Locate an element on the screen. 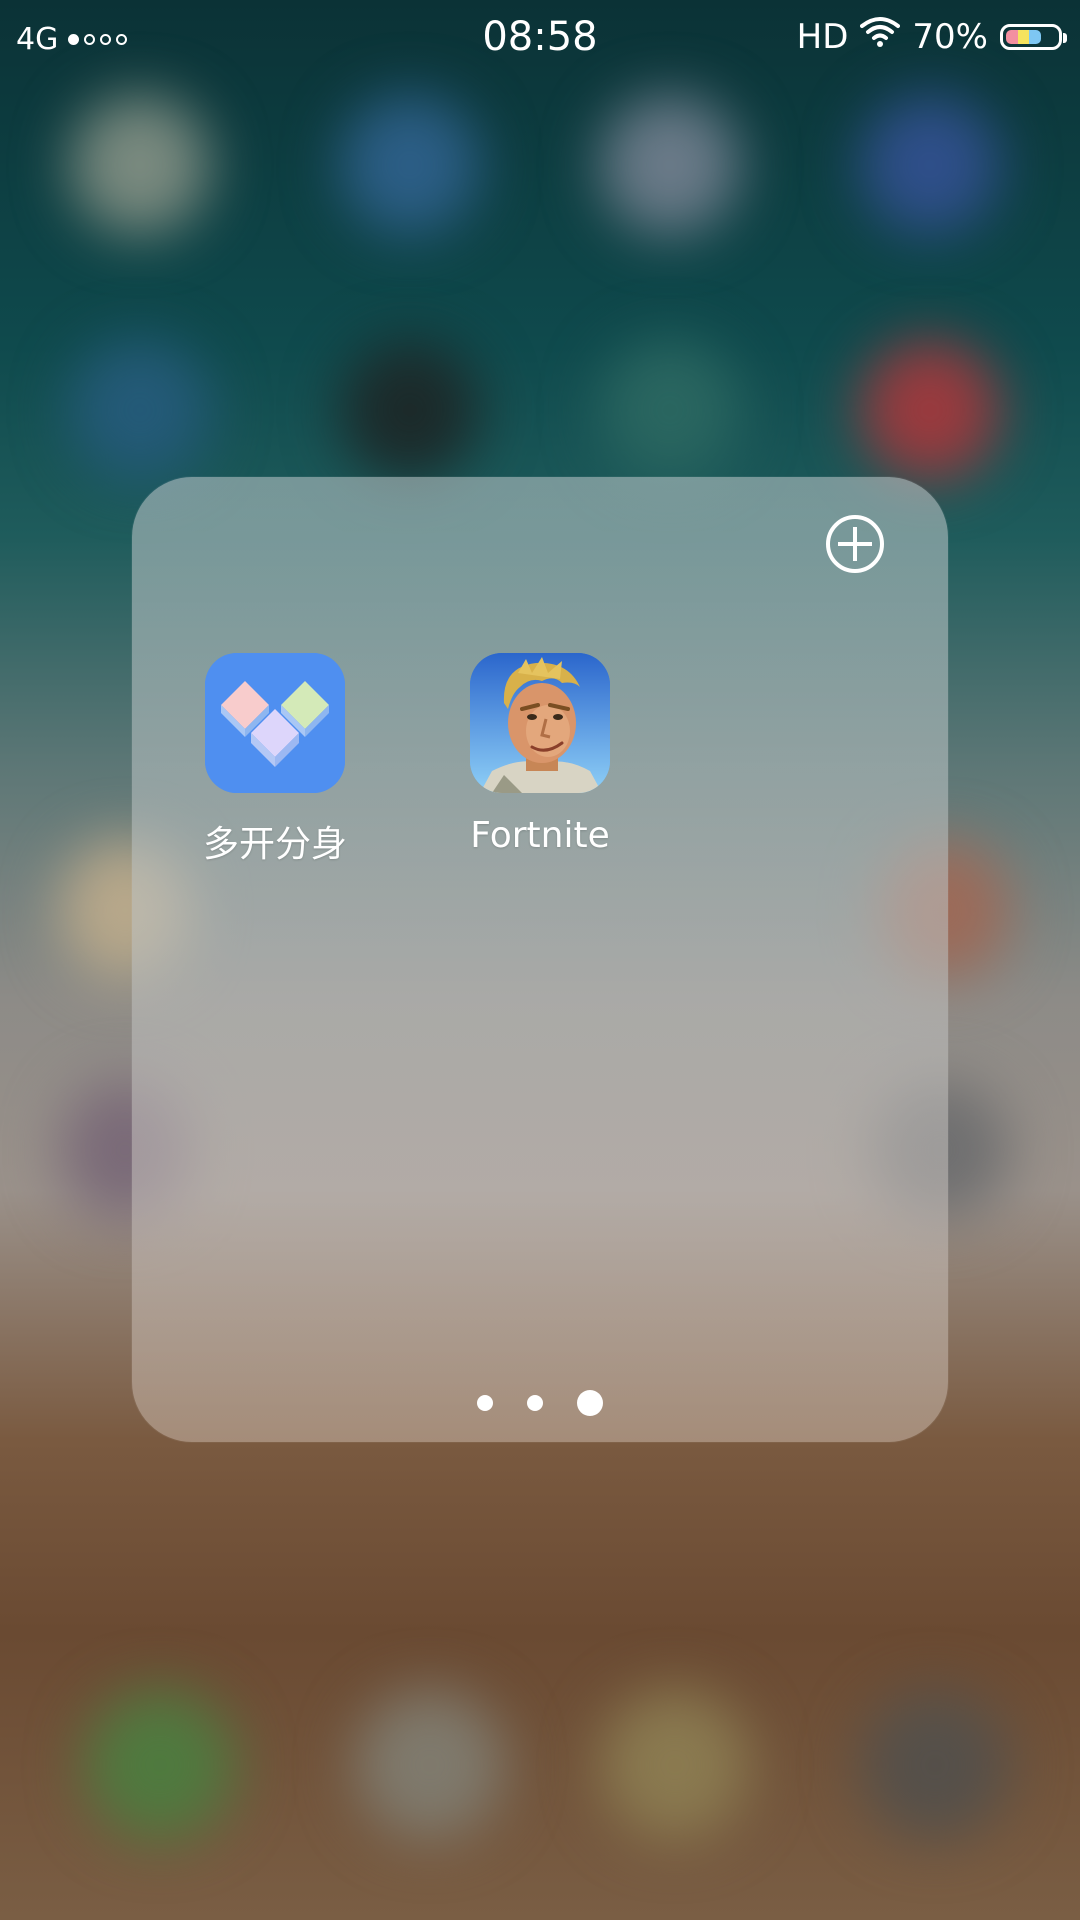  plus-circle-icon is located at coordinates (855, 544).